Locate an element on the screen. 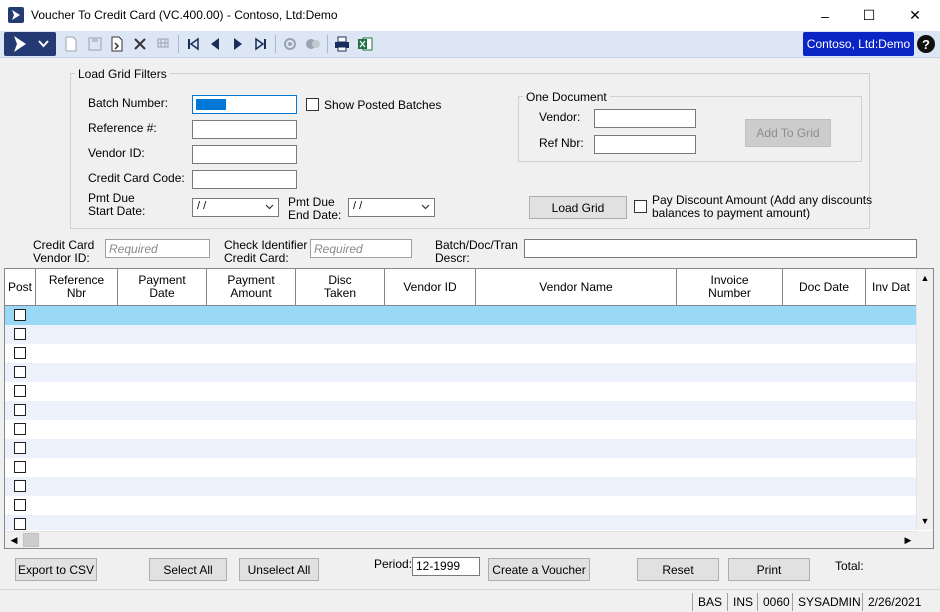  finish-icon is located at coordinates (117, 44).